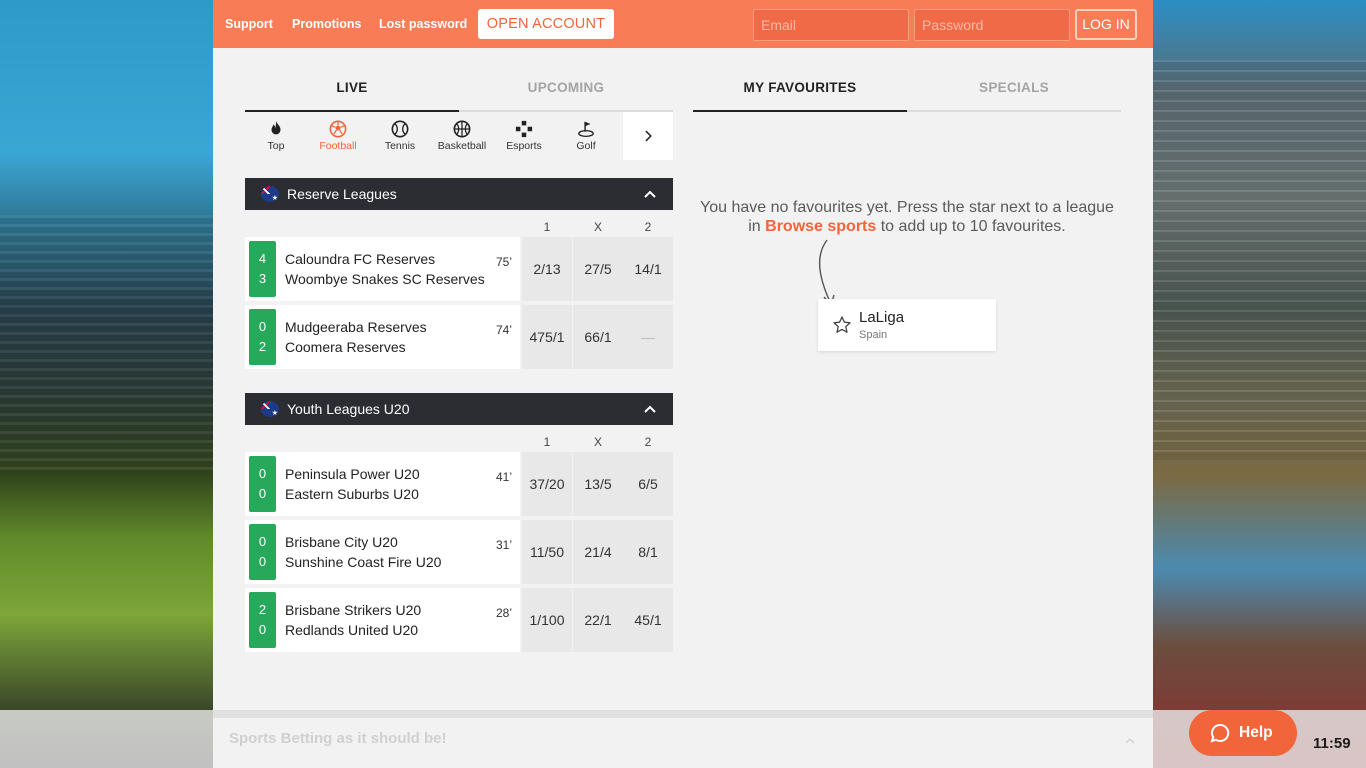 The height and width of the screenshot is (768, 1366). What do you see at coordinates (842, 324) in the screenshot?
I see `star-icon` at bounding box center [842, 324].